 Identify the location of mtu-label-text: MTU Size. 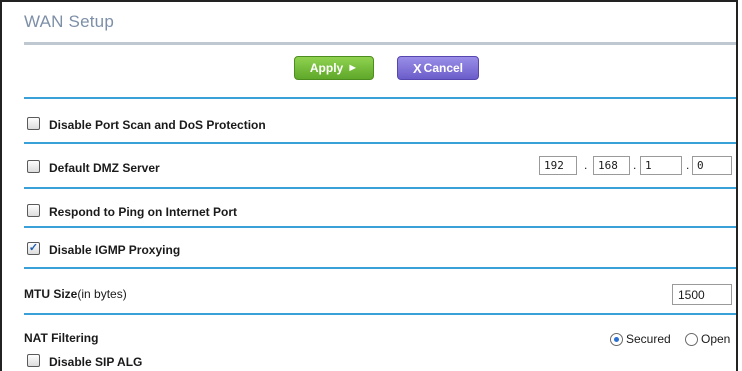
(51, 294).